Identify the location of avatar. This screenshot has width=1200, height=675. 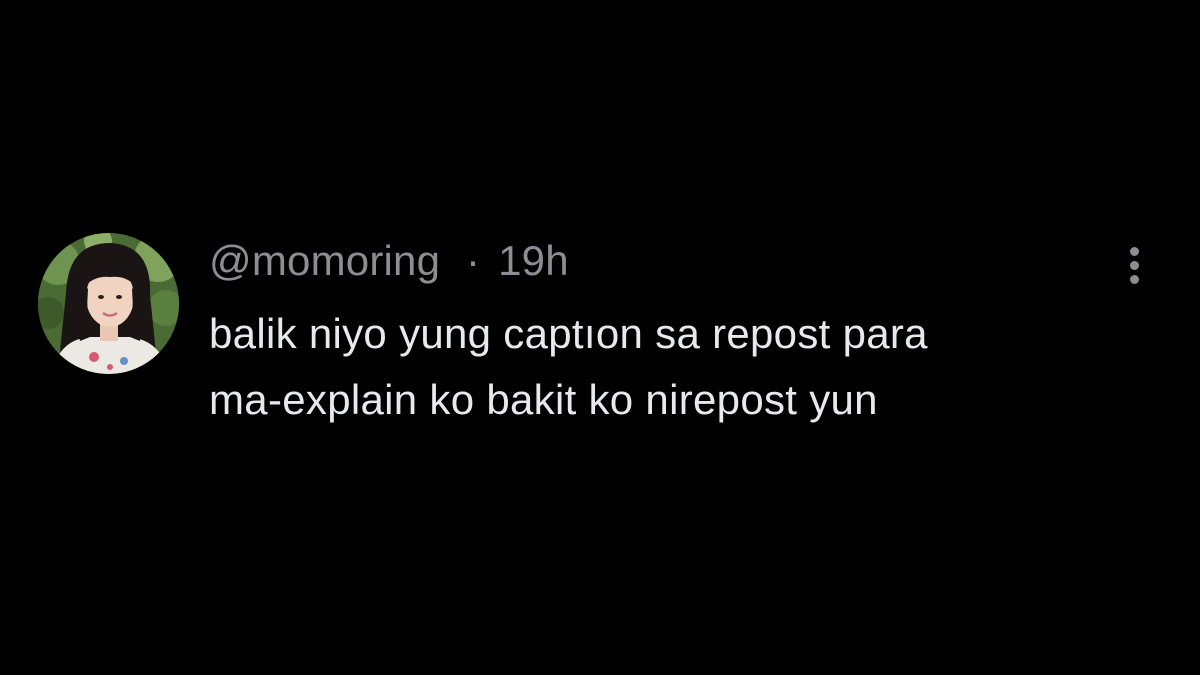
(108, 303).